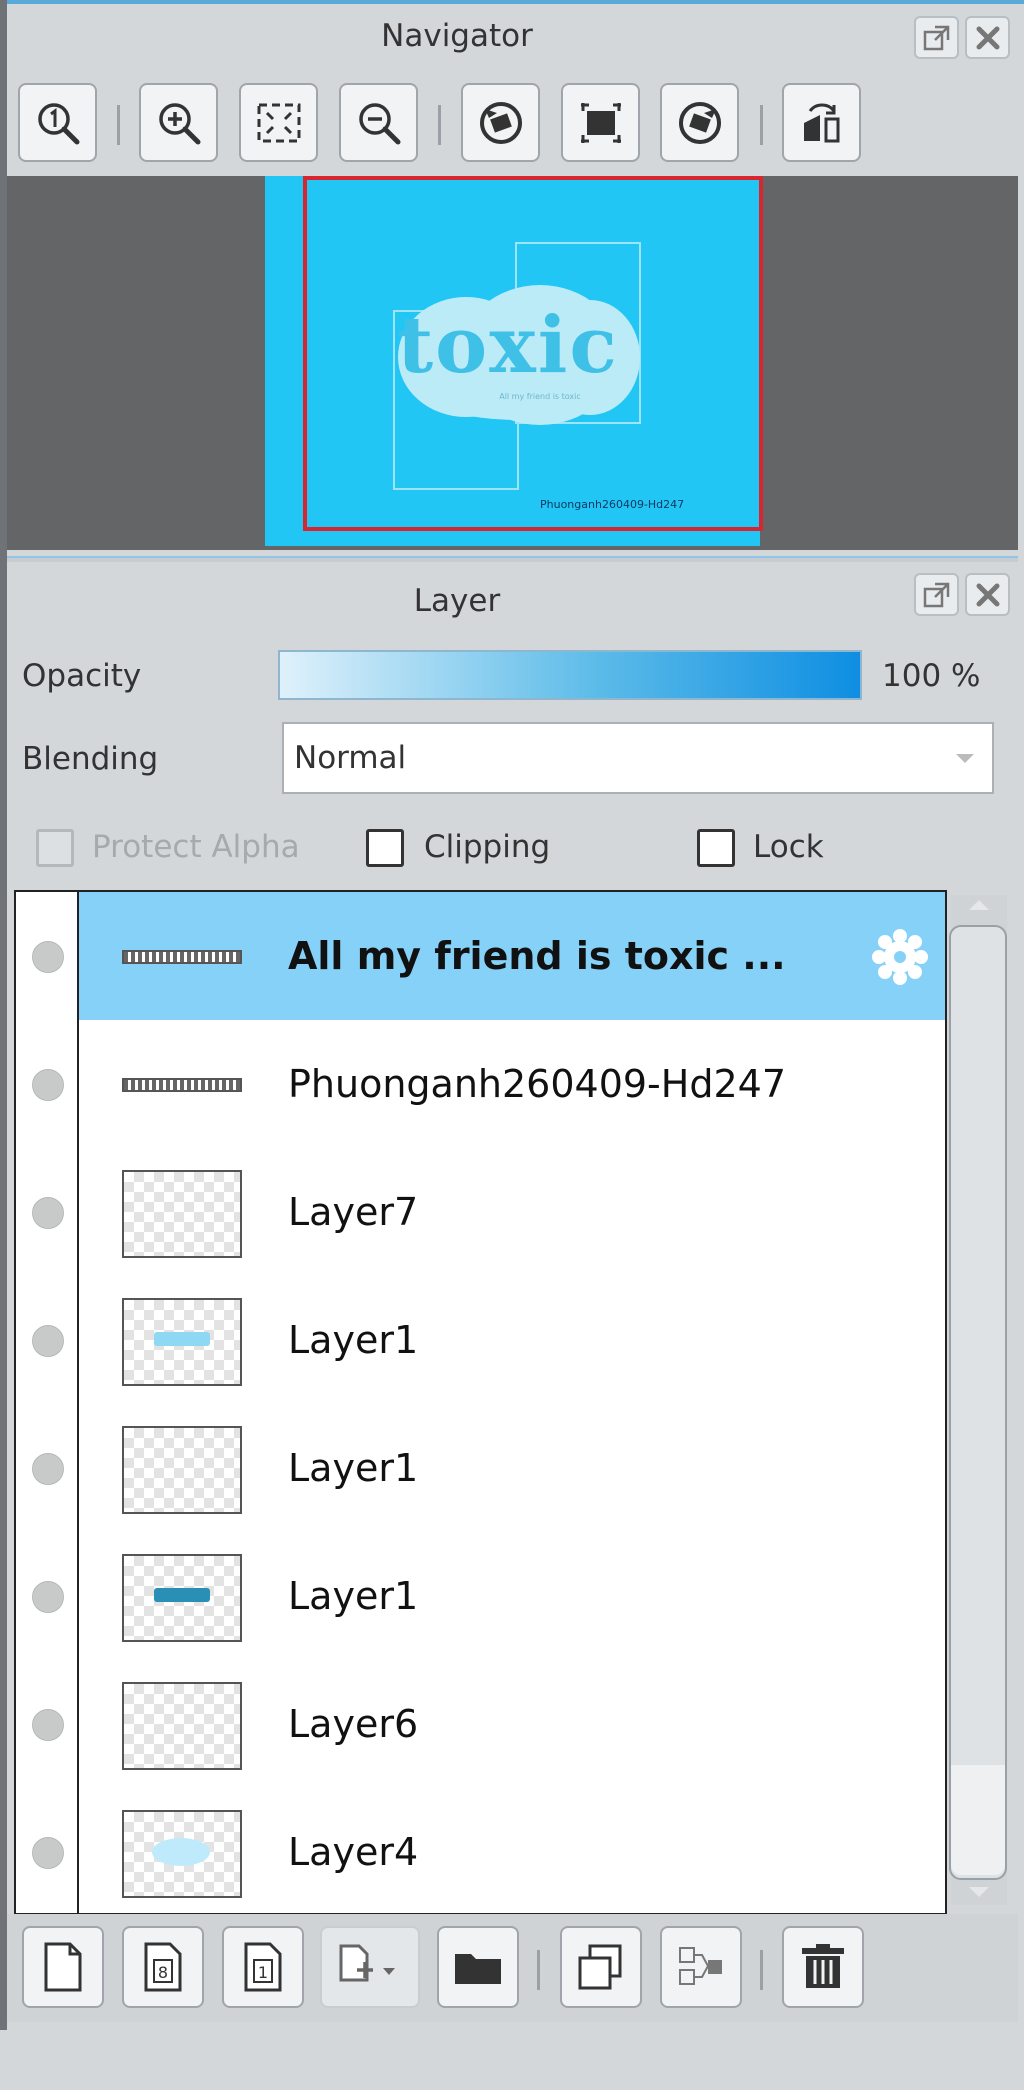  What do you see at coordinates (512, 2056) in the screenshot?
I see `panel-footer` at bounding box center [512, 2056].